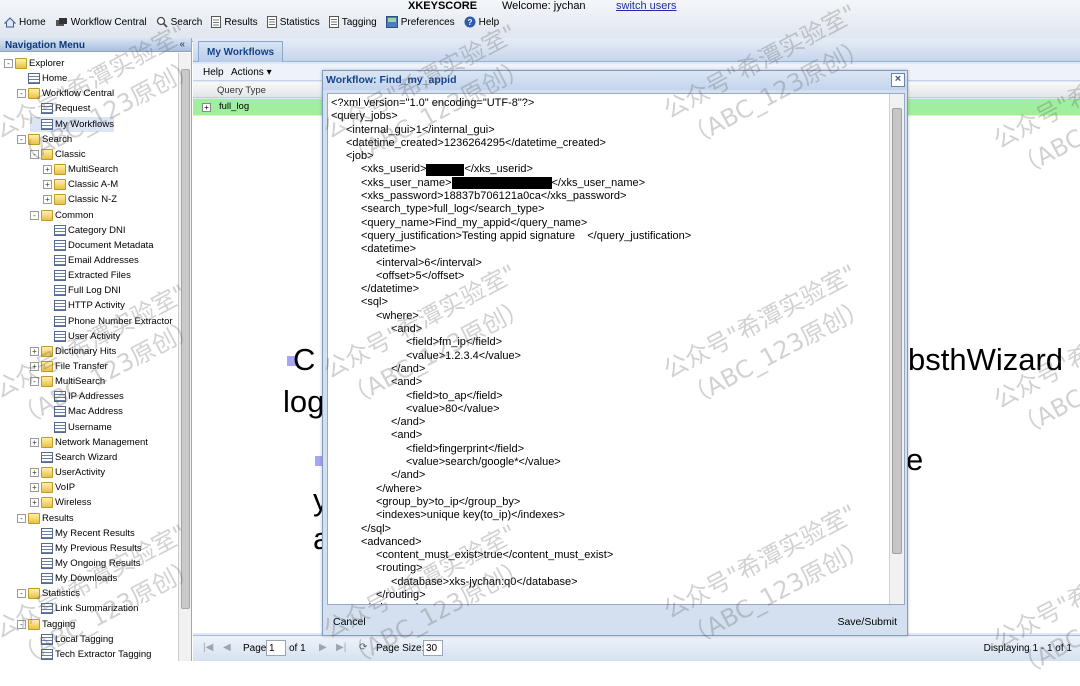 This screenshot has width=1080, height=686. What do you see at coordinates (408, 368) in the screenshot?
I see `xml-line-text: </and>` at bounding box center [408, 368].